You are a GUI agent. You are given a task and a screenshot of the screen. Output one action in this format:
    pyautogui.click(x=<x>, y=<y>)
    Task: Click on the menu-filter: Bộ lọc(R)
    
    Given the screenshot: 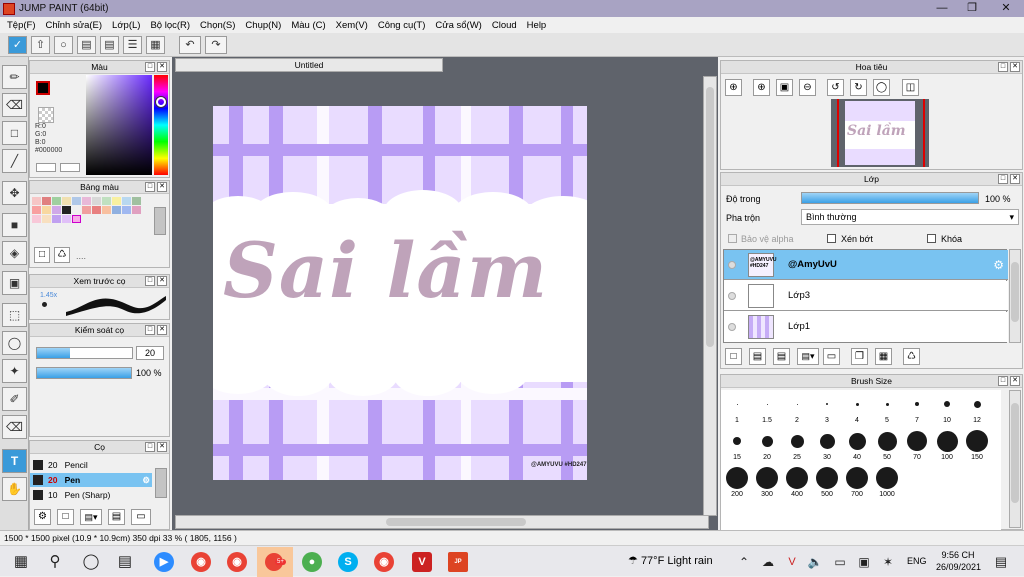 What is the action you would take?
    pyautogui.click(x=170, y=25)
    